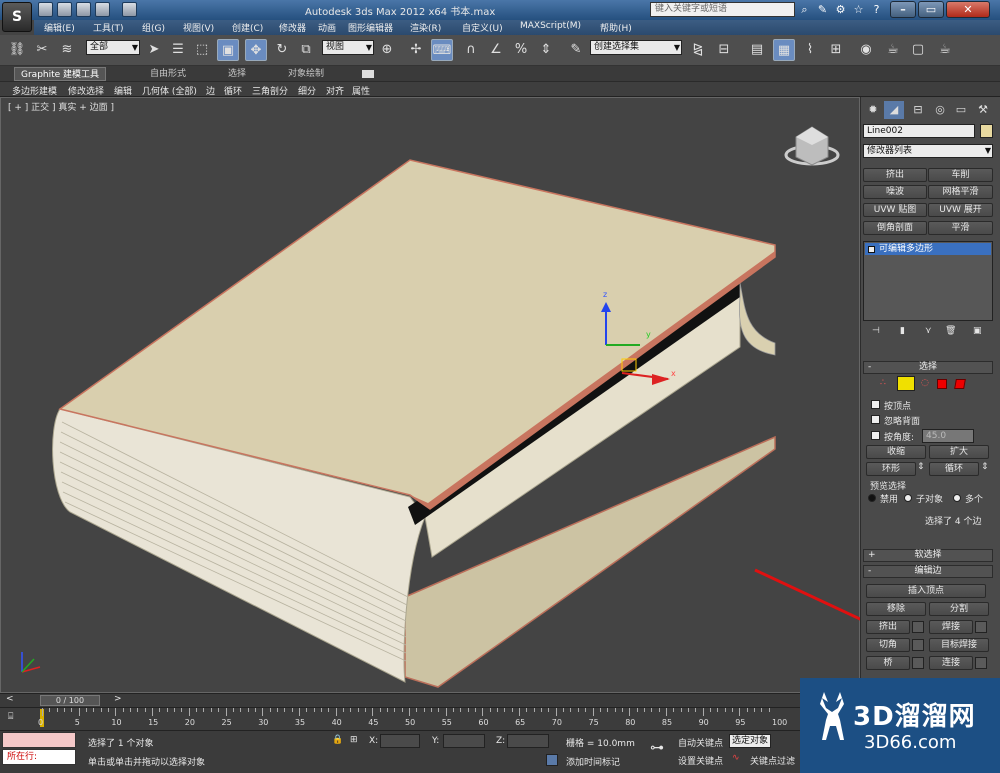 The height and width of the screenshot is (773, 1000). What do you see at coordinates (960, 175) in the screenshot?
I see `lathe-modifier-button: 车削` at bounding box center [960, 175].